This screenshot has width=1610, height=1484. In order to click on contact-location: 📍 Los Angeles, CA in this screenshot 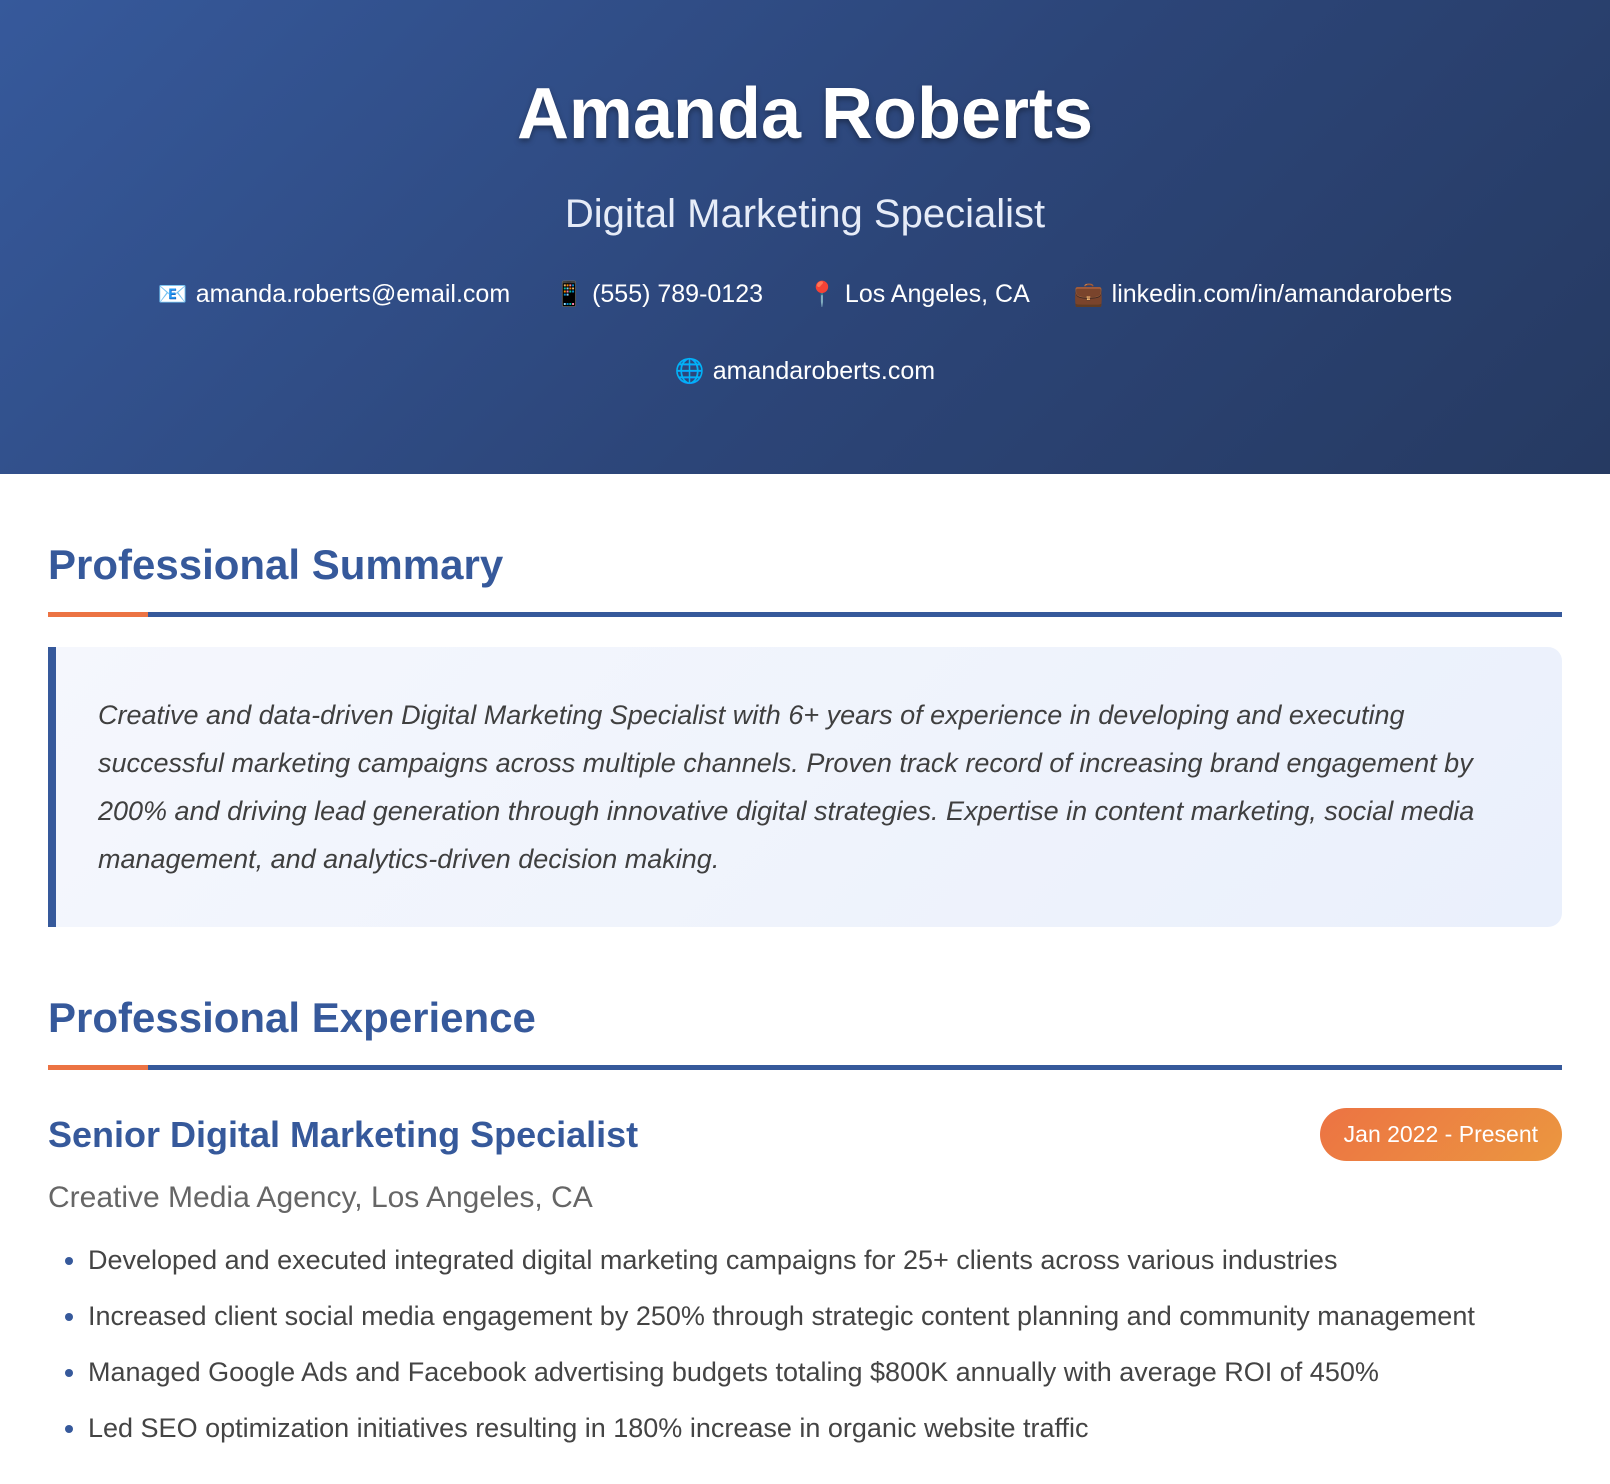, I will do `click(918, 294)`.